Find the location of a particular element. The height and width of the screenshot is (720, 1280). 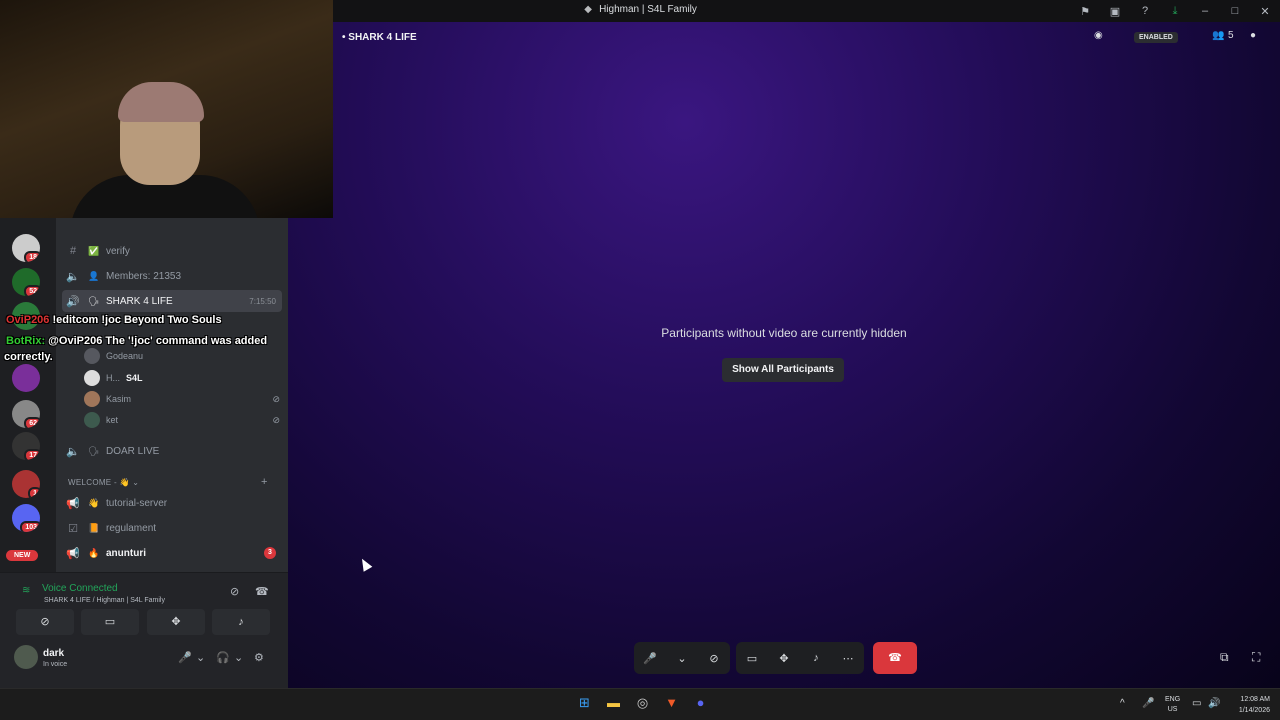

signal-icon: ≋ is located at coordinates (26, 590).